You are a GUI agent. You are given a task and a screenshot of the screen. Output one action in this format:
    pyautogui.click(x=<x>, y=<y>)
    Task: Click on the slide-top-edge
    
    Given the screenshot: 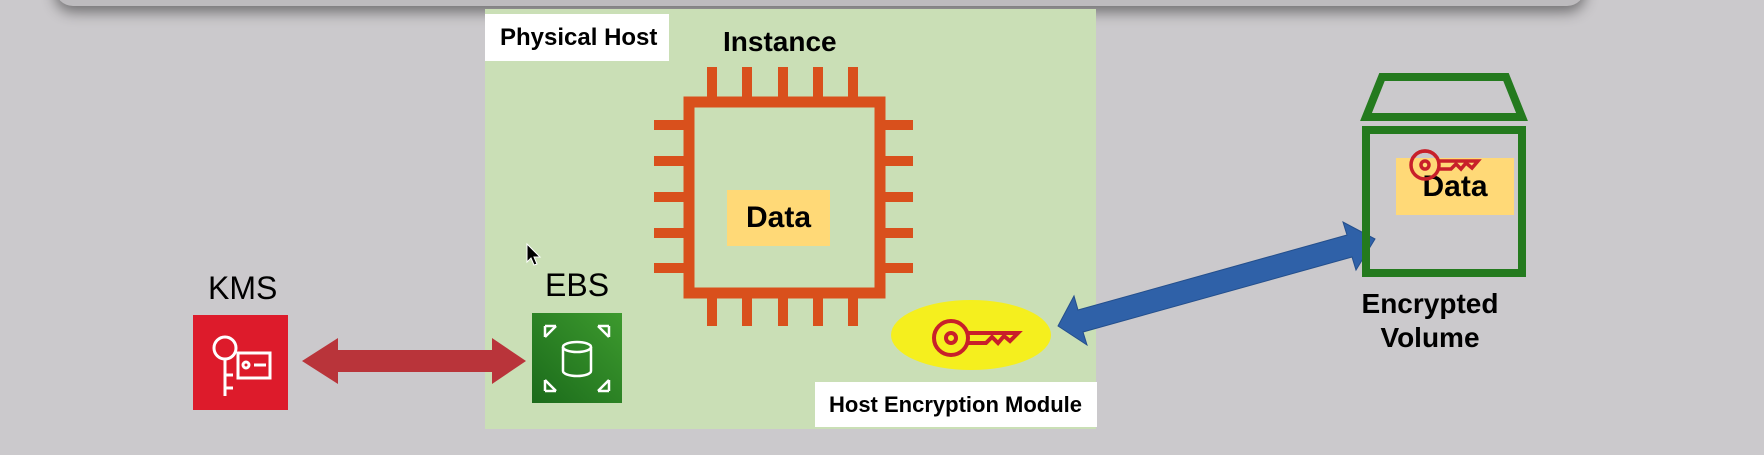 What is the action you would take?
    pyautogui.click(x=820, y=3)
    